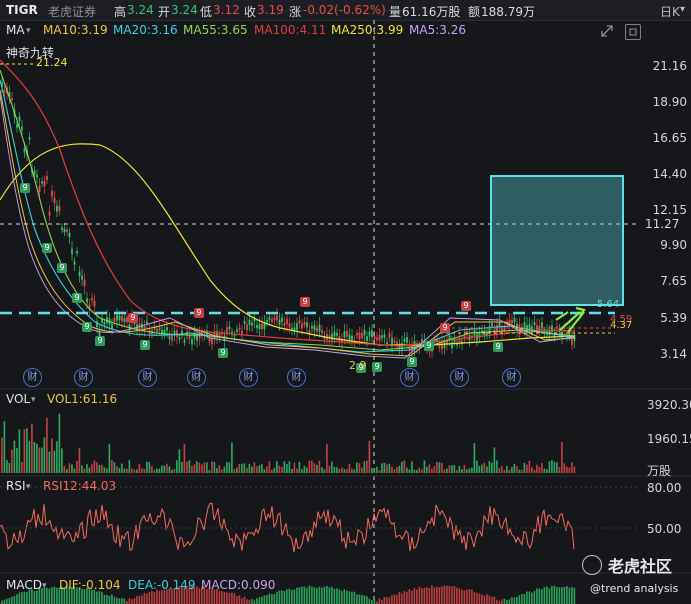 The image size is (691, 604). Describe the element at coordinates (162, 585) in the screenshot. I see `dea-value: DEA:-0.149` at that location.